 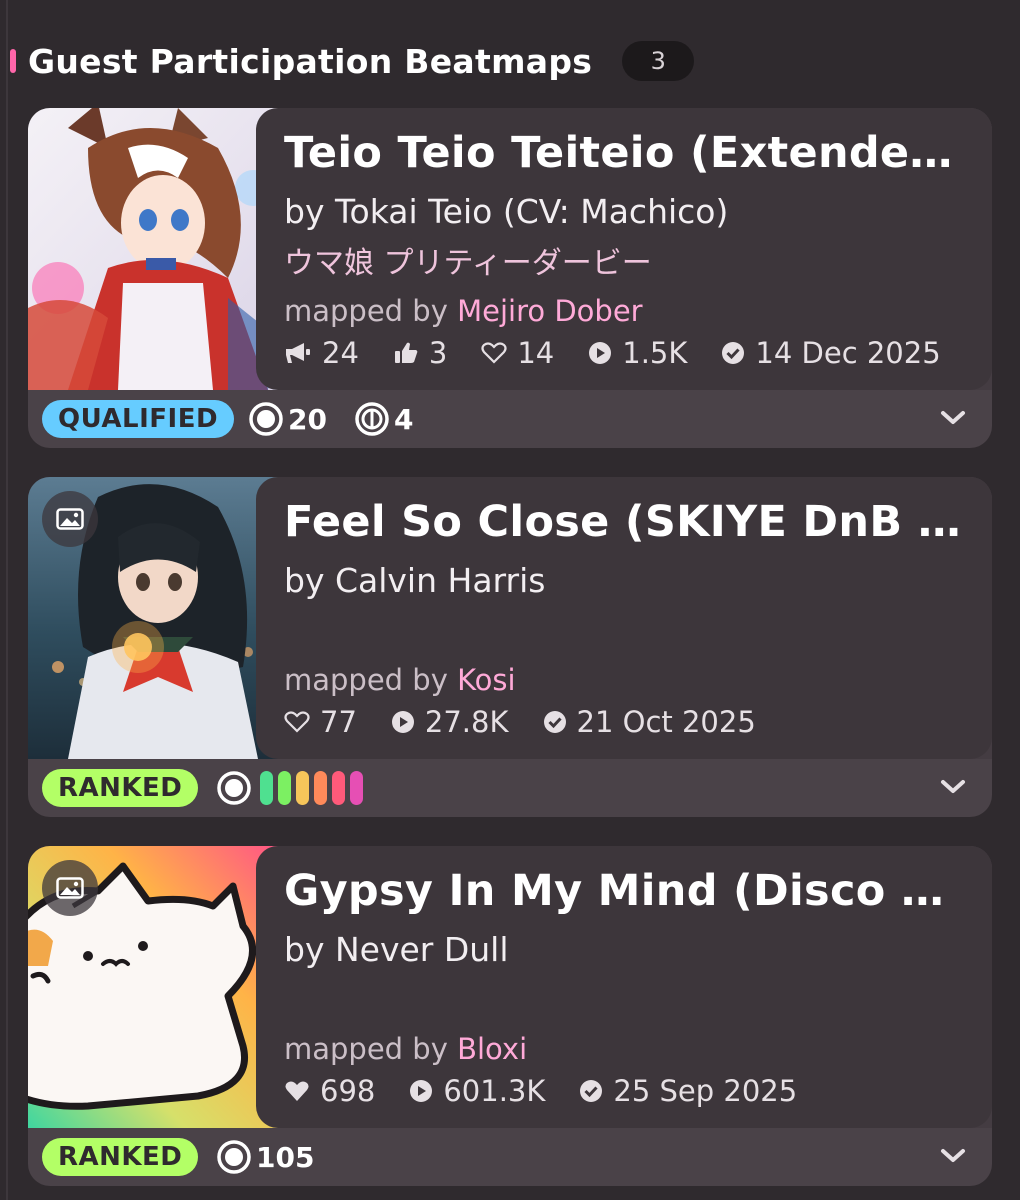 What do you see at coordinates (138, 419) in the screenshot?
I see `status-badge: QUALIFIED` at bounding box center [138, 419].